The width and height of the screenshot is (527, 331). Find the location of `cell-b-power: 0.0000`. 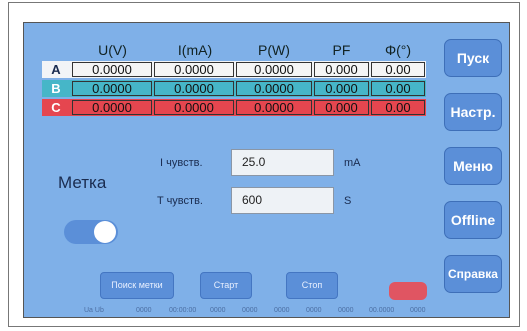

cell-b-power: 0.0000 is located at coordinates (274, 88).